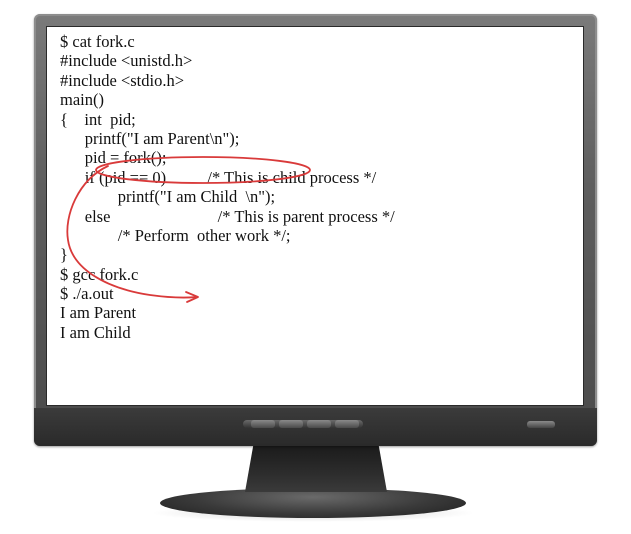 The image size is (631, 534). What do you see at coordinates (316, 468) in the screenshot?
I see `monitor-stand-neck` at bounding box center [316, 468].